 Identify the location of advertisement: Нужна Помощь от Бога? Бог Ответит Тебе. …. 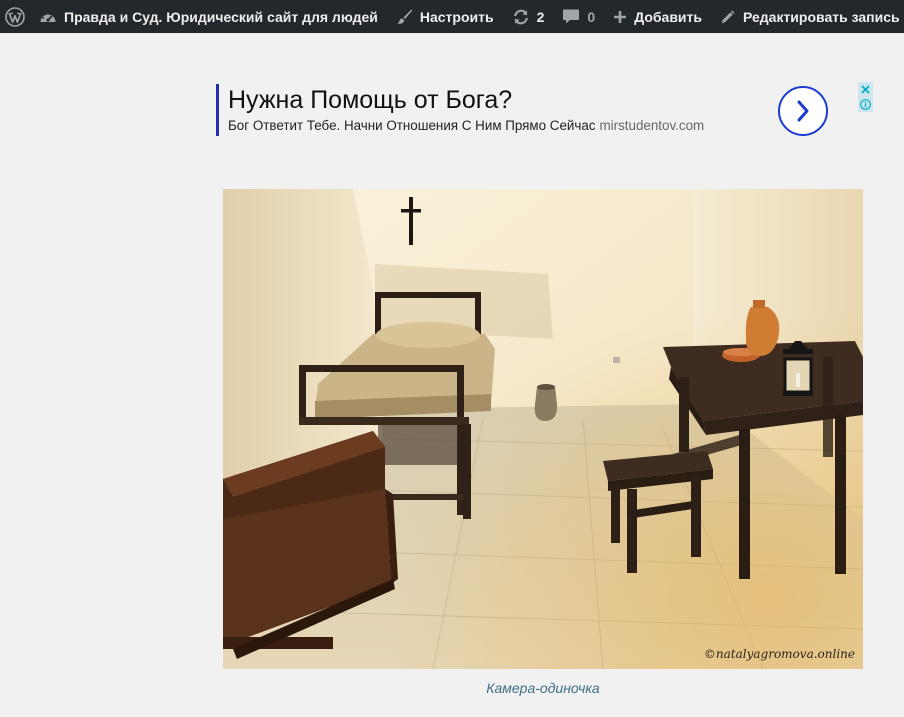
(546, 111).